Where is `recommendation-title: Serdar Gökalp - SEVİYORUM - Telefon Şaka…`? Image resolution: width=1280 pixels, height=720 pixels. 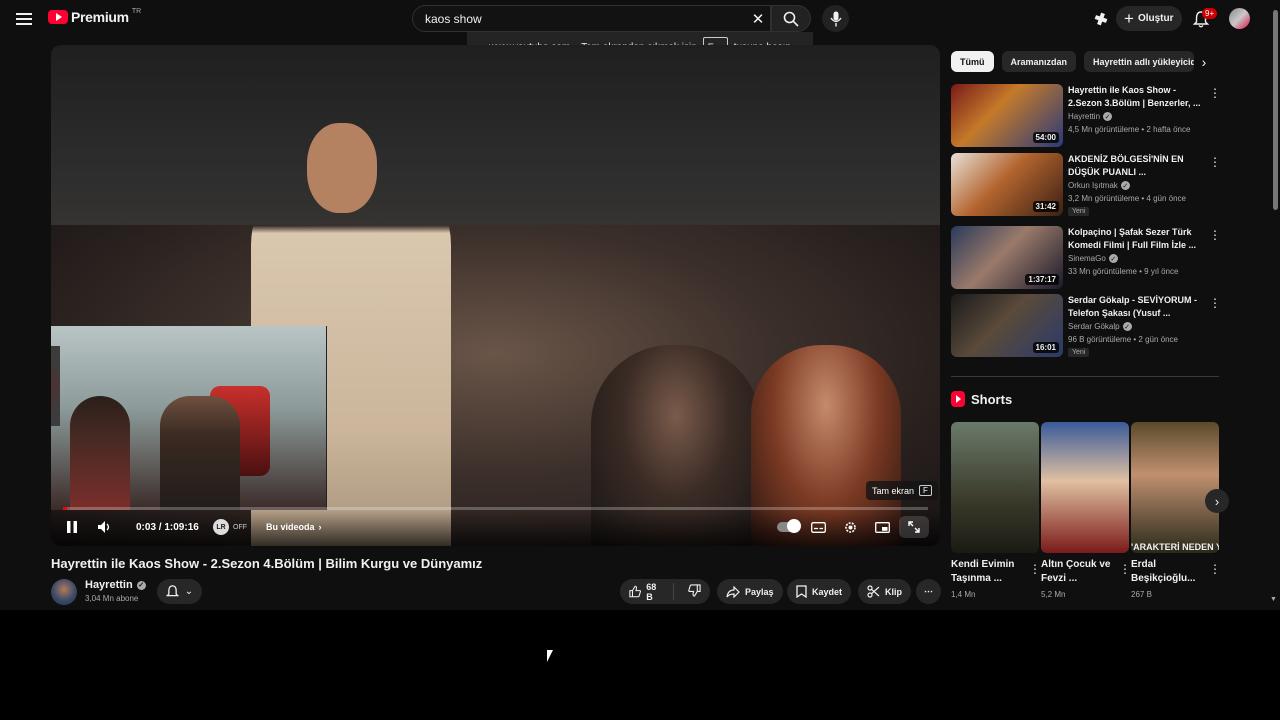
recommendation-title: Serdar Gökalp - SEVİYORUM - Telefon Şaka… is located at coordinates (1135, 307).